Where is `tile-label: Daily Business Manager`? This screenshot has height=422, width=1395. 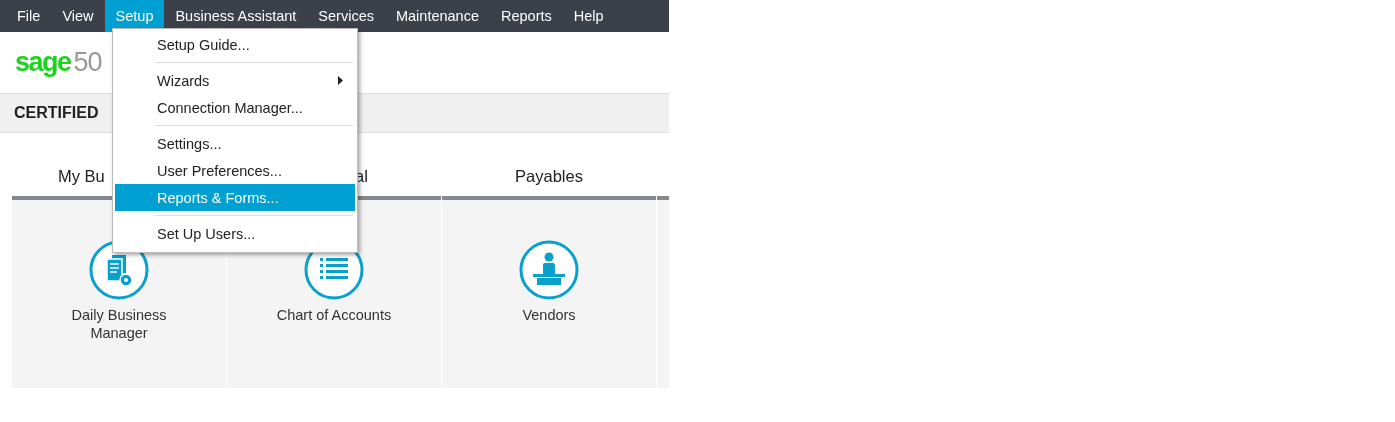
tile-label: Daily Business Manager is located at coordinates (119, 324).